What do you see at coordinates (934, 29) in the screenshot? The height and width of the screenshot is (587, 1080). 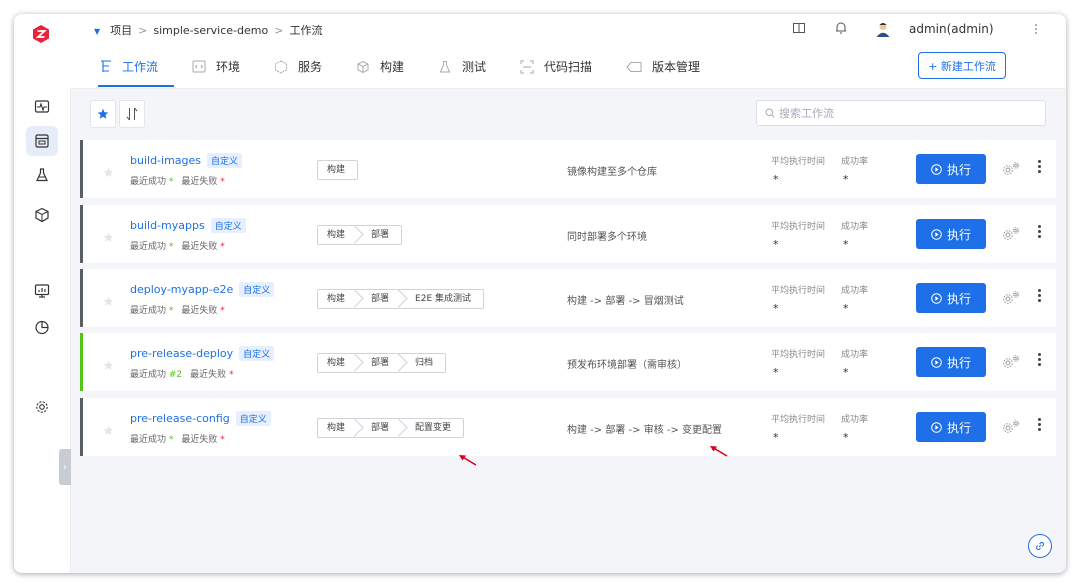 I see `user-menu: admin(admin)` at bounding box center [934, 29].